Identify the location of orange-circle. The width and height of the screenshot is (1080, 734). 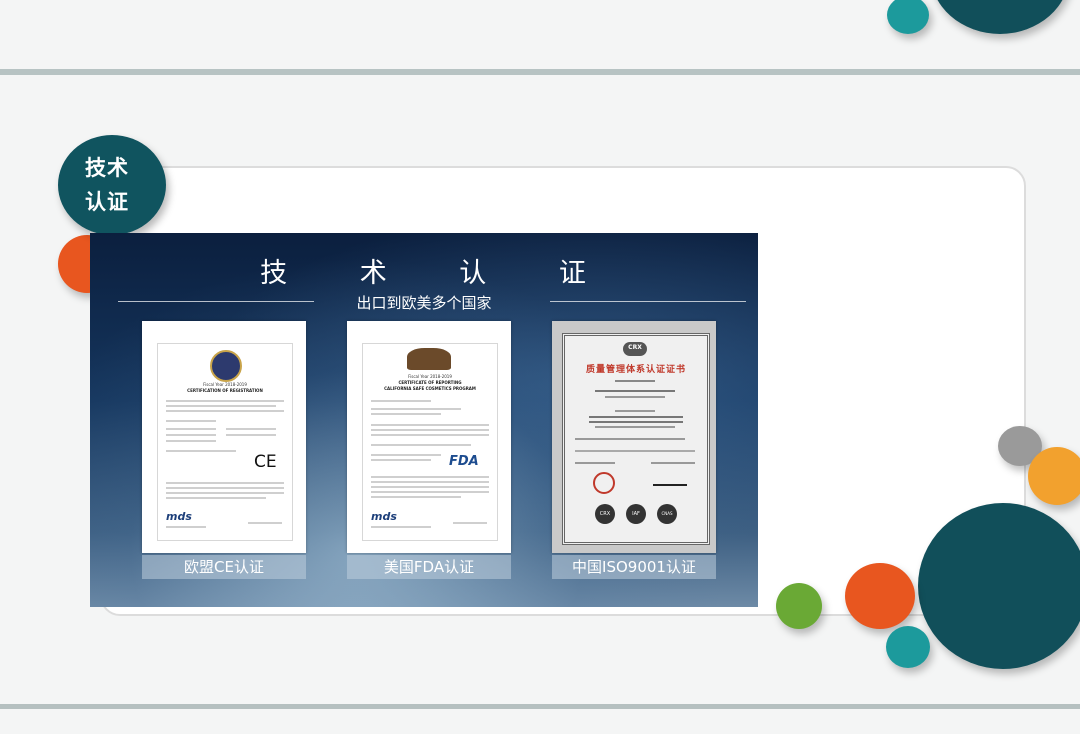
(1054, 476).